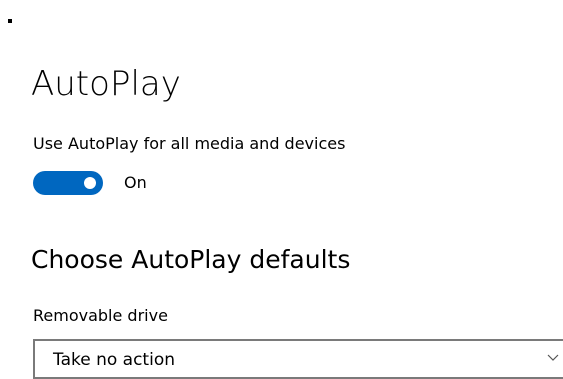 The height and width of the screenshot is (379, 563). What do you see at coordinates (106, 84) in the screenshot?
I see `page-title: AutoPlay` at bounding box center [106, 84].